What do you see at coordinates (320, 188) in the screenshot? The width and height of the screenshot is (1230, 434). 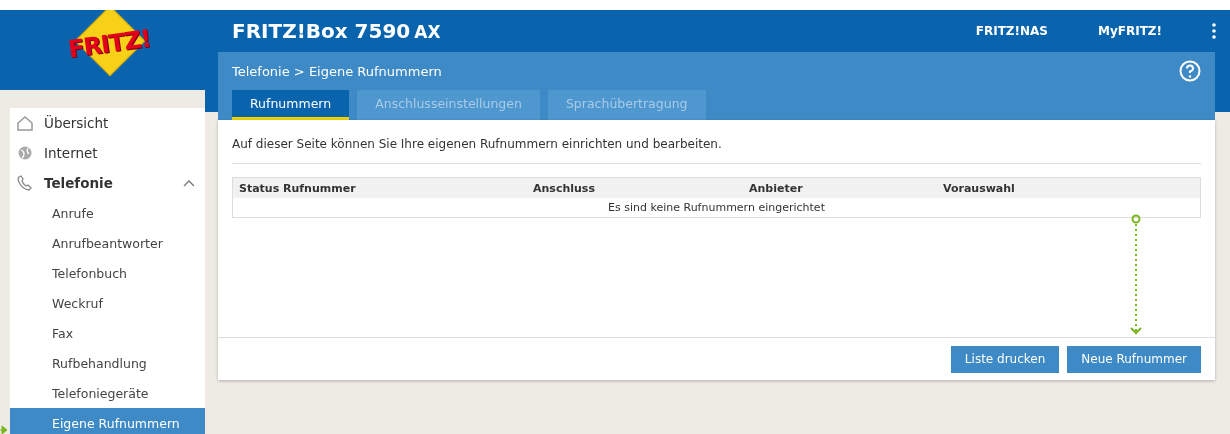 I see `column-header: Rufnummer` at bounding box center [320, 188].